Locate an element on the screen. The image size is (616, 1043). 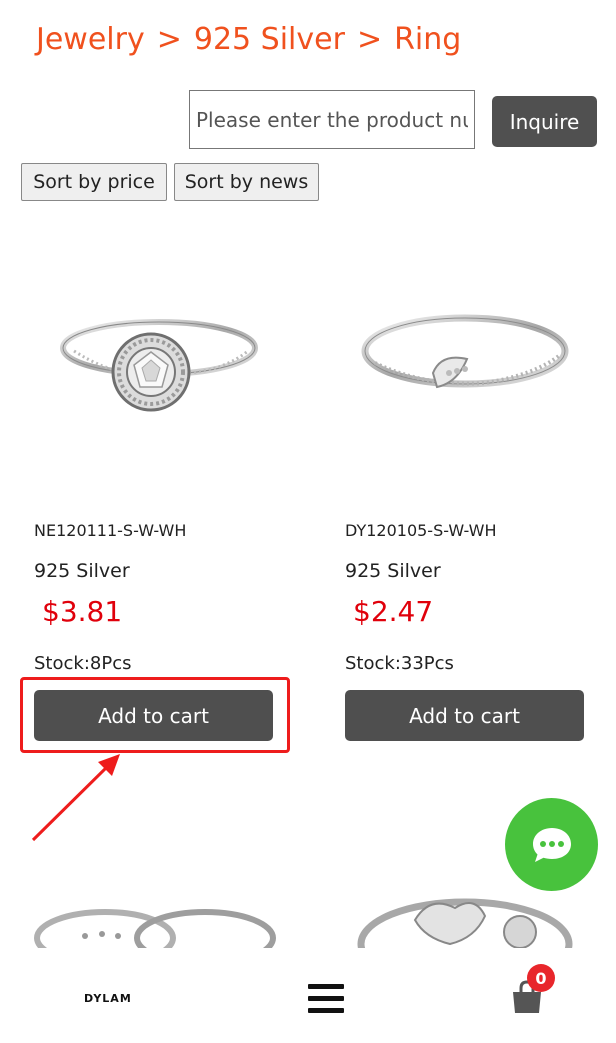
chat-button is located at coordinates (551, 844).